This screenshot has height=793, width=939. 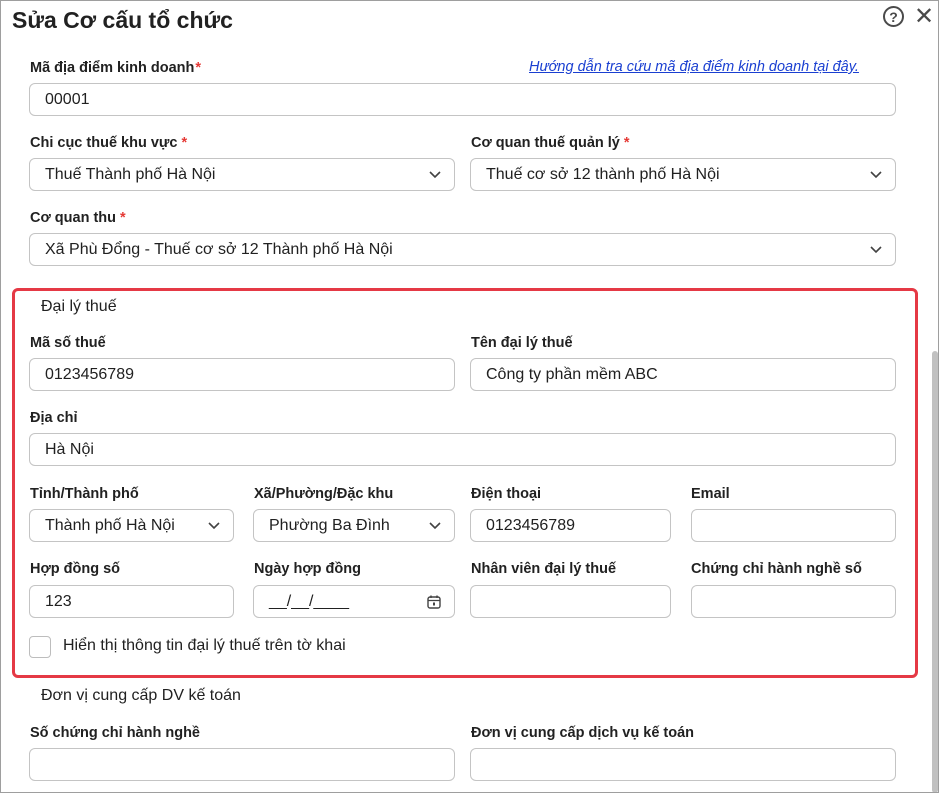 What do you see at coordinates (89, 374) in the screenshot?
I see `tax-code-value: 0123456789` at bounding box center [89, 374].